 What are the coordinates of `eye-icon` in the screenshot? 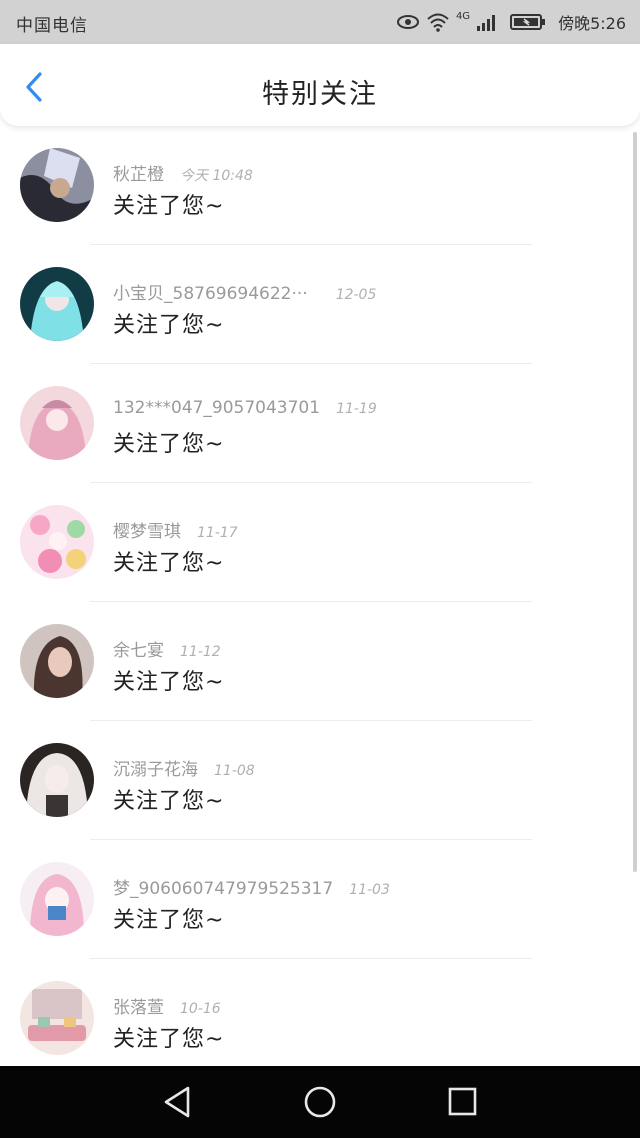 It's located at (408, 22).